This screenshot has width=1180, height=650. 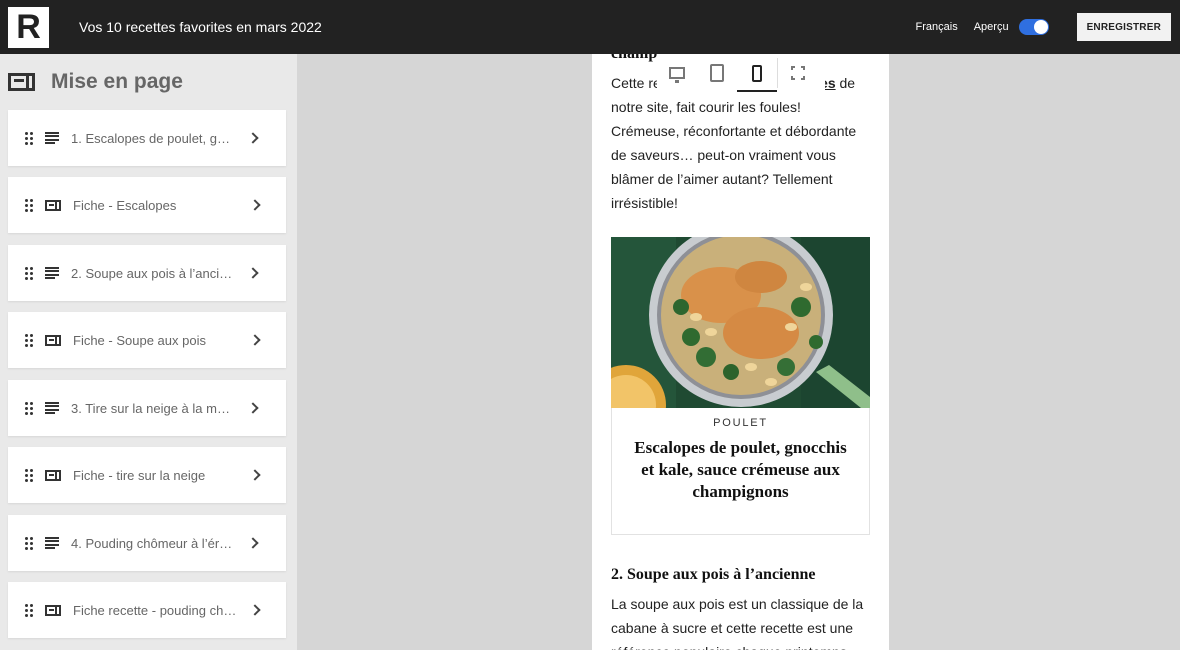 I want to click on sidebar-item-label: Fiche - Soupe aux pois, so click(x=139, y=340).